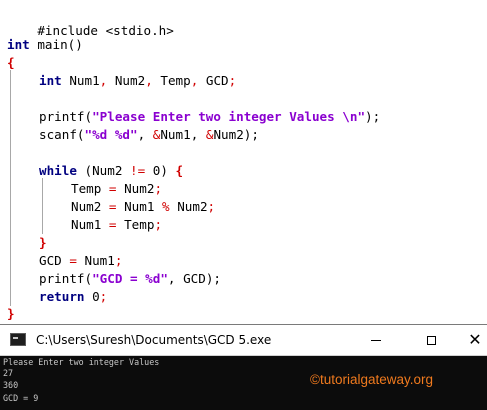 This screenshot has height=410, width=487. Describe the element at coordinates (372, 379) in the screenshot. I see `watermark-text: ©tutorialgateway.org` at that location.